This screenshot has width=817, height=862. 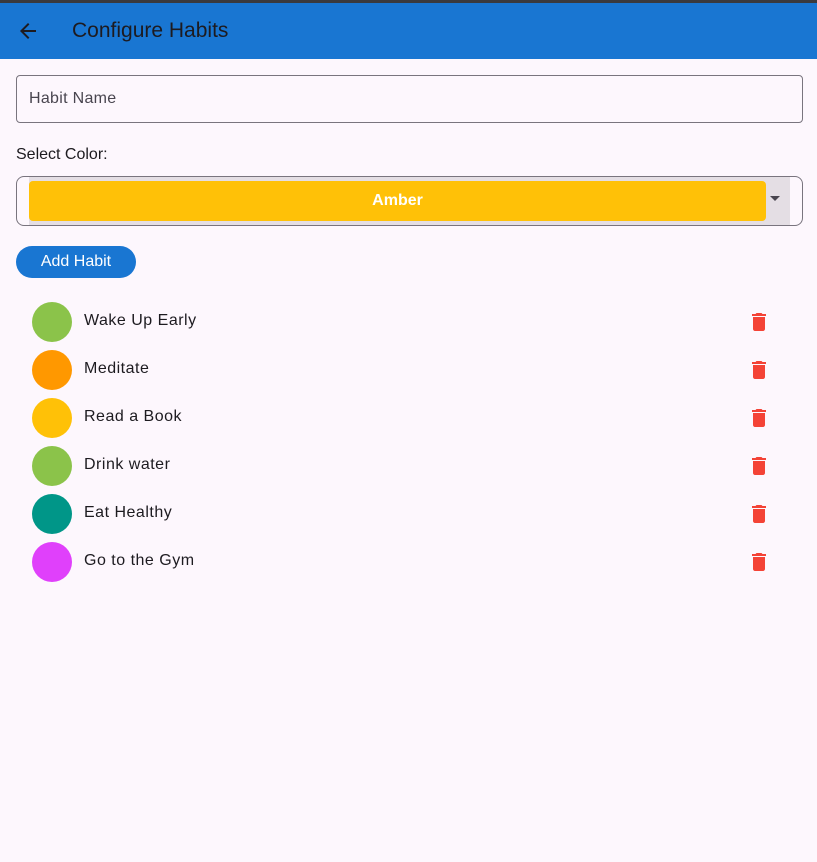 What do you see at coordinates (775, 198) in the screenshot?
I see `dropdown-arrow-icon` at bounding box center [775, 198].